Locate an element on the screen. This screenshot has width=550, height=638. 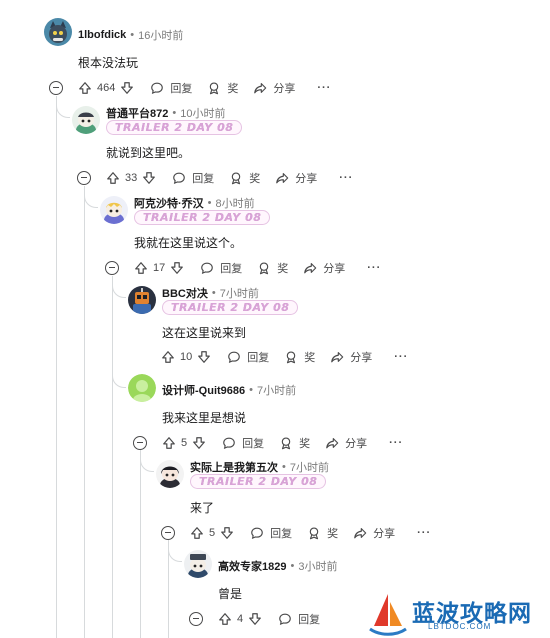
comment-meta: BBC对决 • 7小时前 is located at coordinates (210, 293).